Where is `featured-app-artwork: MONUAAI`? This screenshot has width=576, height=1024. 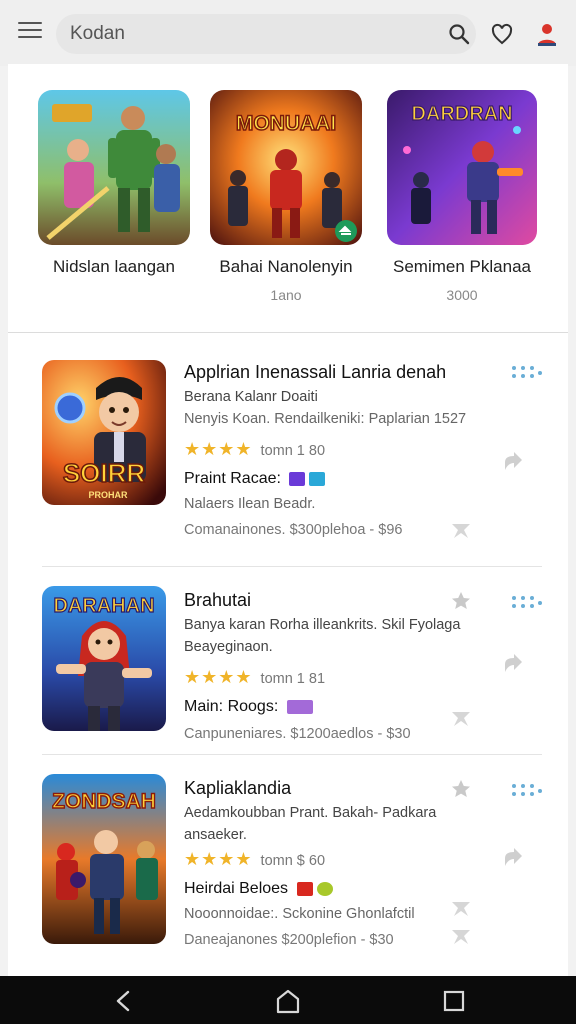
featured-app-artwork: MONUAAI is located at coordinates (286, 167).